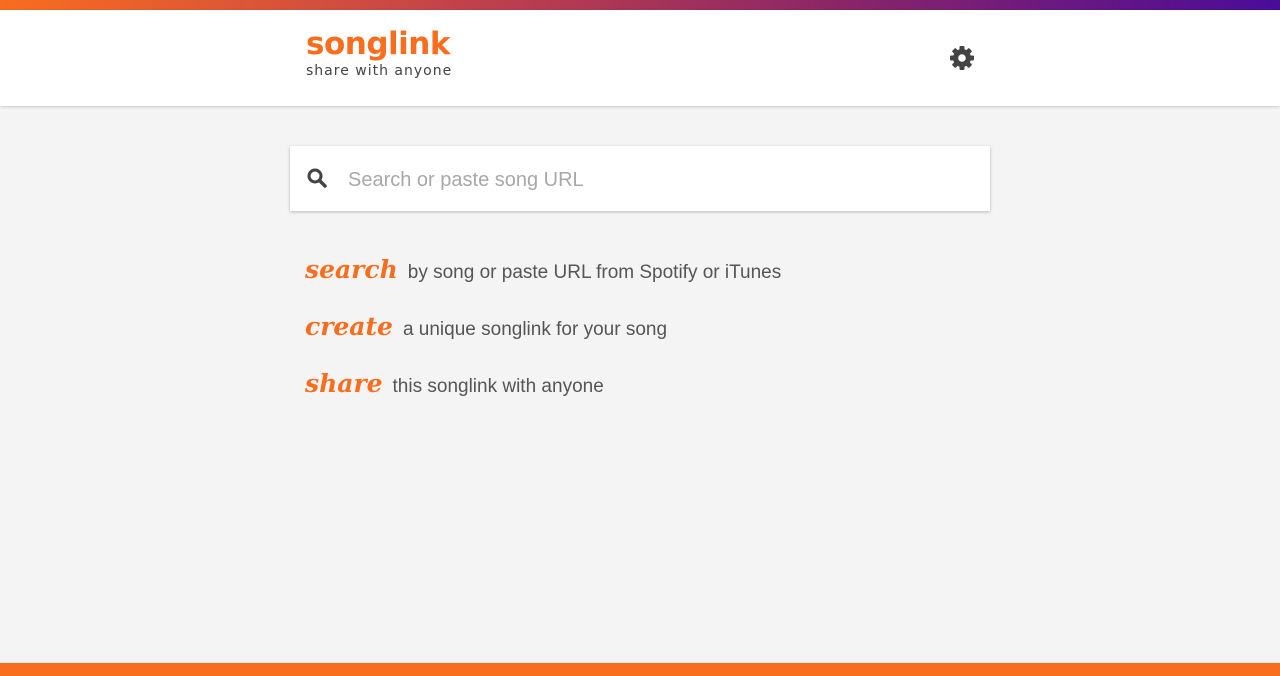  Describe the element at coordinates (378, 44) in the screenshot. I see `logo-text: songlink` at that location.